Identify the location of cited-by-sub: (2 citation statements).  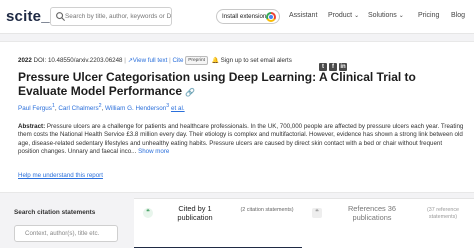
(267, 210).